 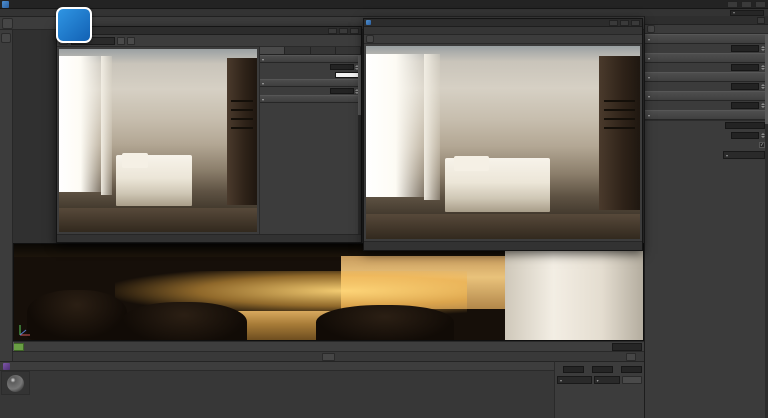 I want to click on transport-bar, so click(x=328, y=356).